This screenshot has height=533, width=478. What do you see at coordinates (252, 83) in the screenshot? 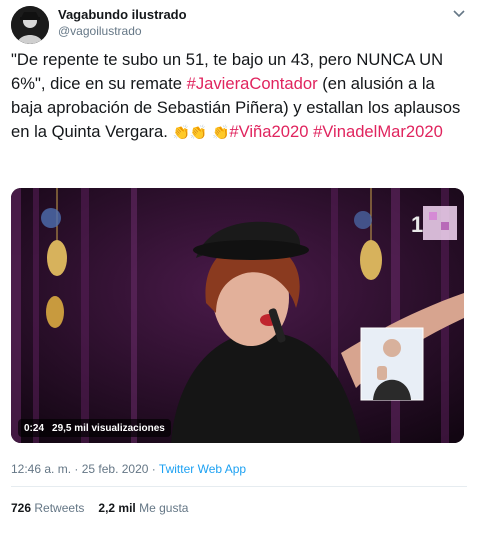
I see `hashtag-javieracontador: #JavieraContador` at bounding box center [252, 83].